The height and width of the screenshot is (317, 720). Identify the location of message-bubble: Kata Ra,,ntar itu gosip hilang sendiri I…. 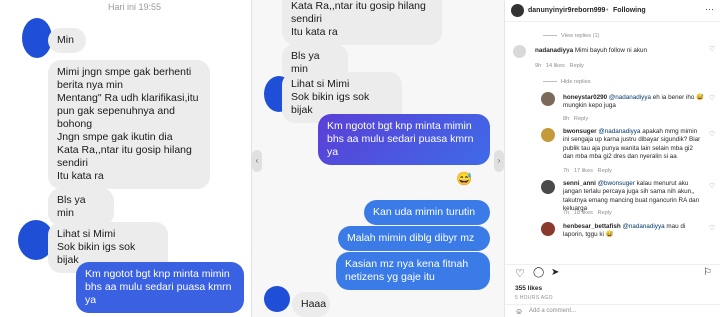
(362, 22).